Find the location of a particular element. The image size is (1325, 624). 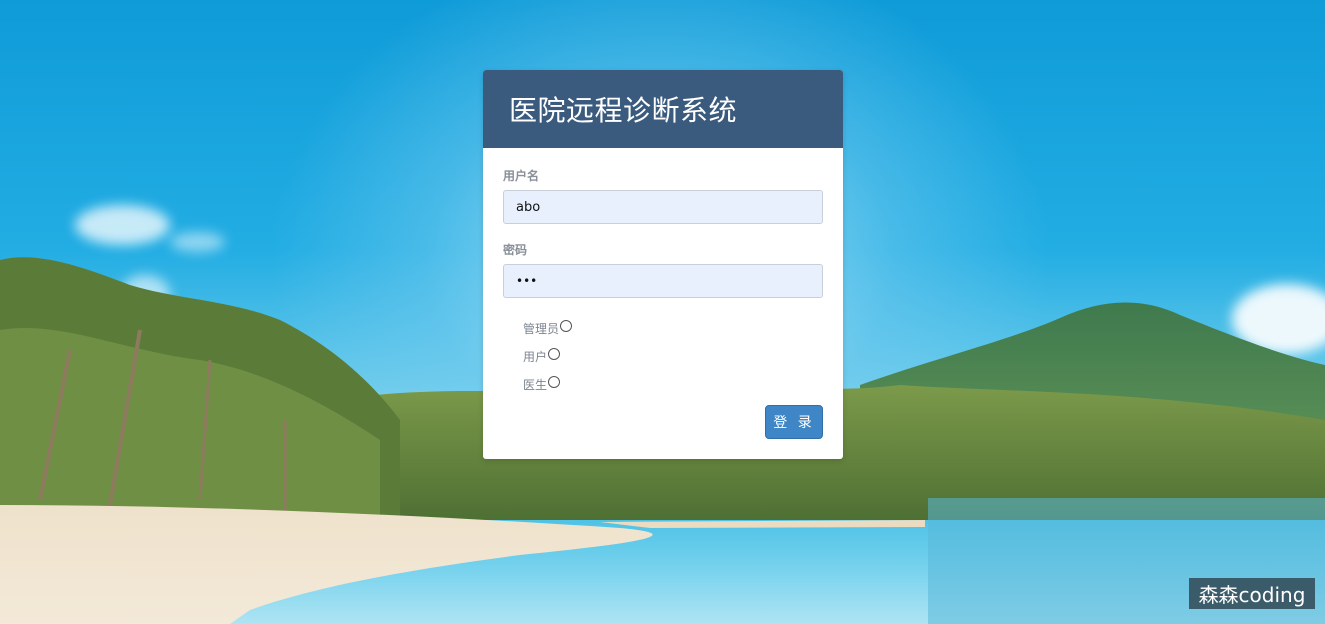

username-label: 用户名 is located at coordinates (521, 176).